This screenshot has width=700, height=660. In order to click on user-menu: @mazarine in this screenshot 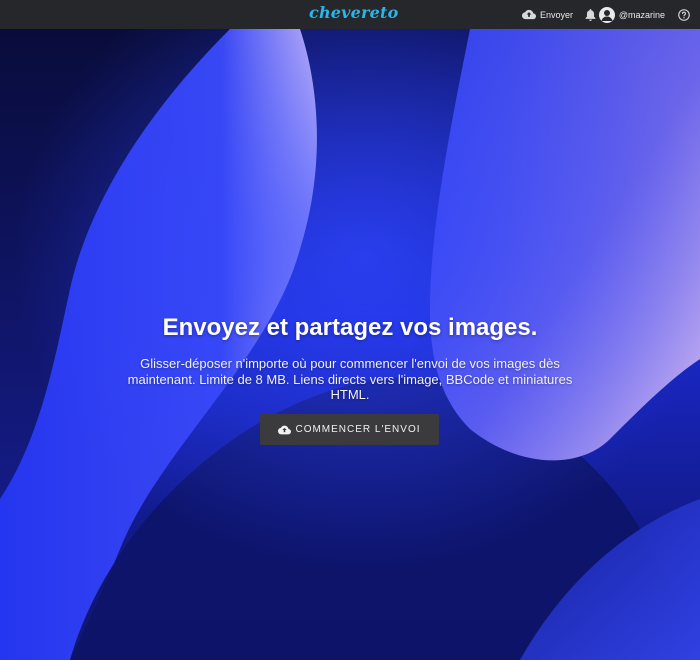, I will do `click(631, 14)`.